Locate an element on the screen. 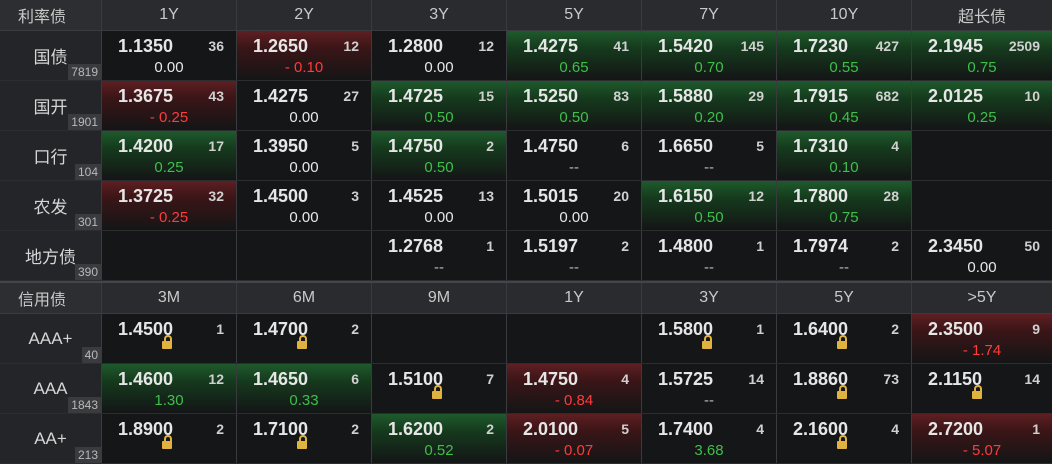 This screenshot has width=1052, height=464. bond-type-label: AAA+ 40 is located at coordinates (51, 338).